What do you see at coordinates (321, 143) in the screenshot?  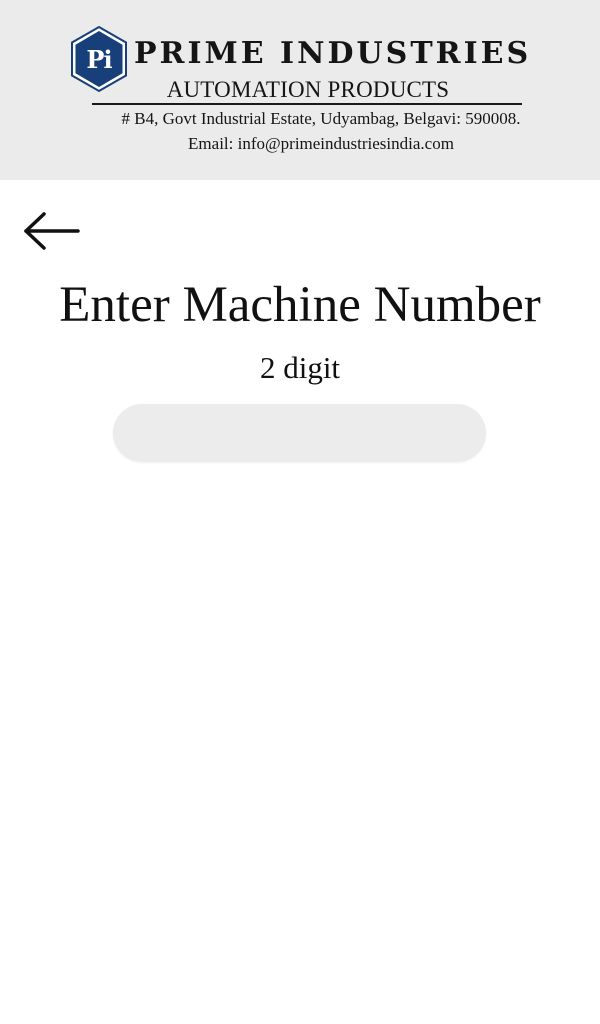 I see `company-email: Email: info@primeindustriesindia.com` at bounding box center [321, 143].